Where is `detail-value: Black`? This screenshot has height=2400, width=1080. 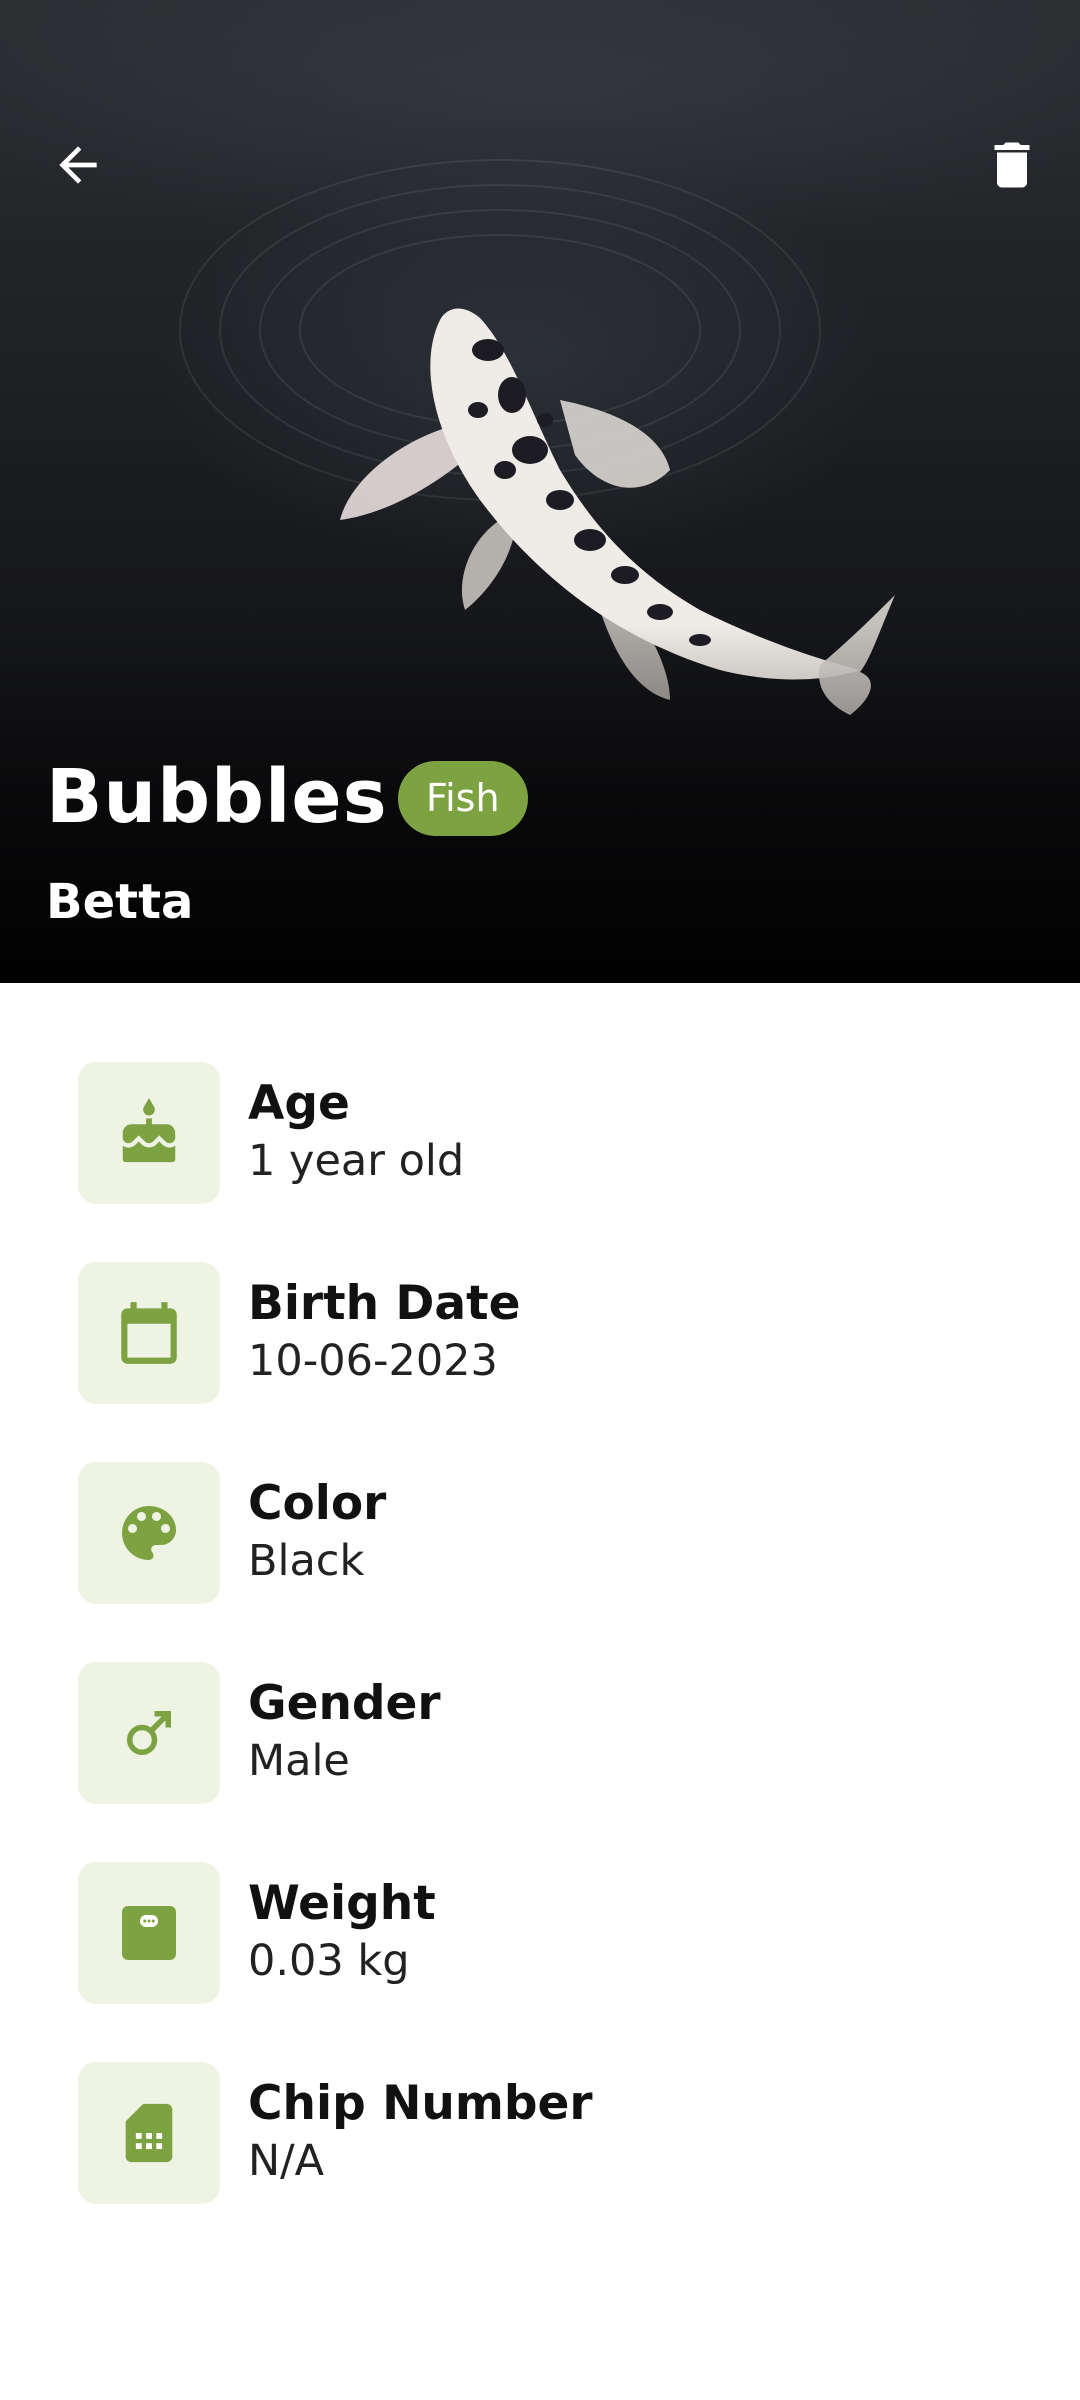
detail-value: Black is located at coordinates (306, 1561).